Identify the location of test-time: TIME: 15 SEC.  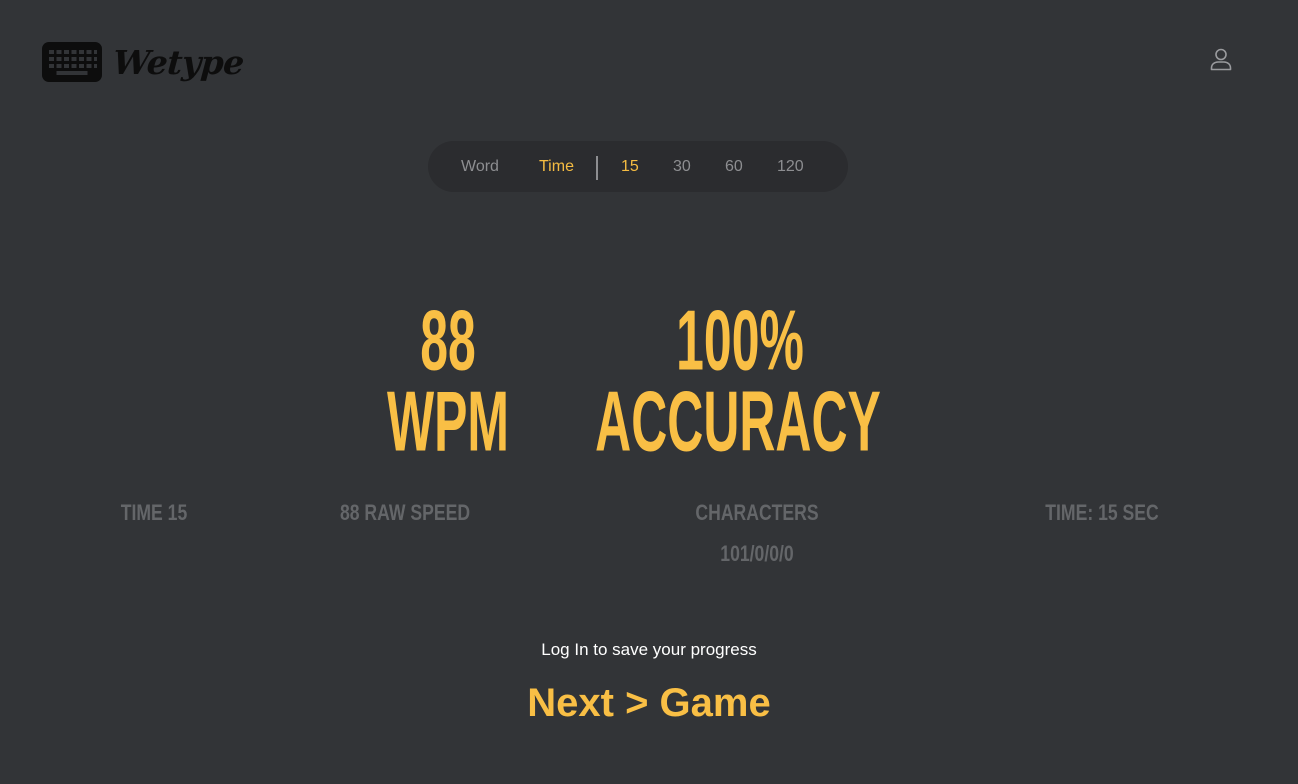
(1102, 512).